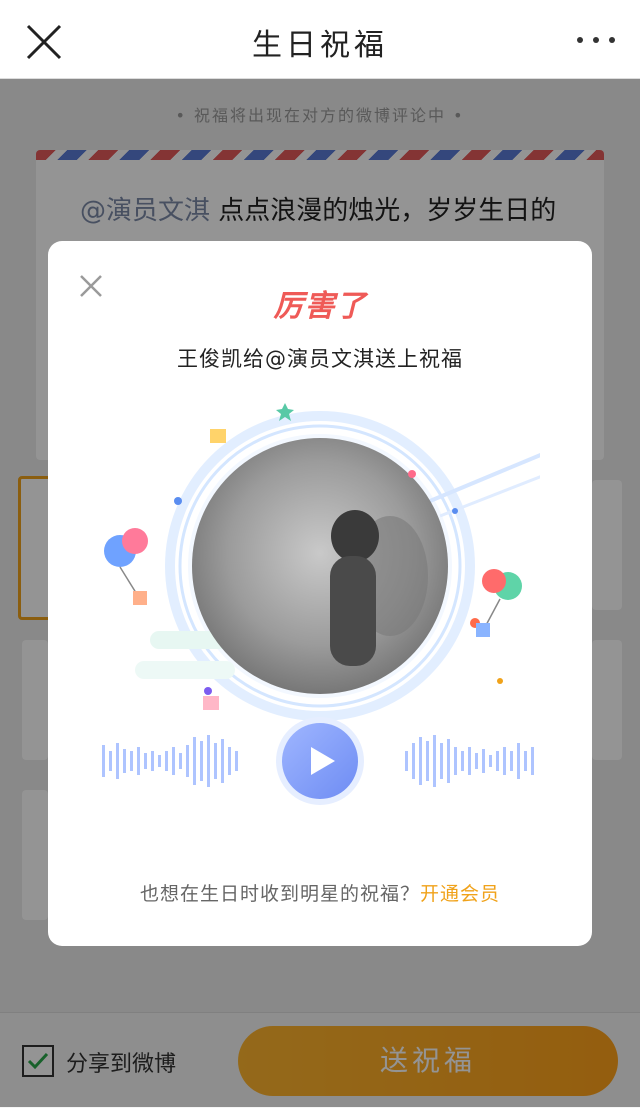 This screenshot has height=1108, width=640. I want to click on upsell-text: 也想在生日时收到明星的祝福？开通会员, so click(320, 892).